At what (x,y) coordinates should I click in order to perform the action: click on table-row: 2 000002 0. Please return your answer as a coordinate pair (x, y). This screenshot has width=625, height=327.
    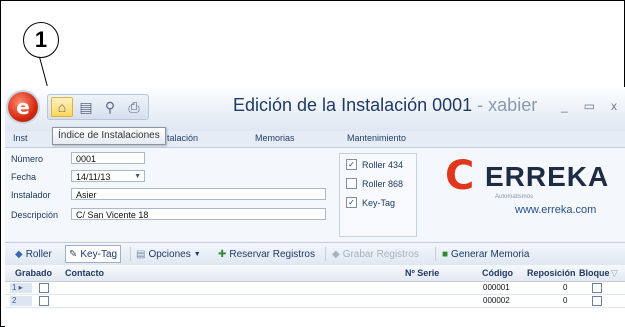
    Looking at the image, I should click on (315, 301).